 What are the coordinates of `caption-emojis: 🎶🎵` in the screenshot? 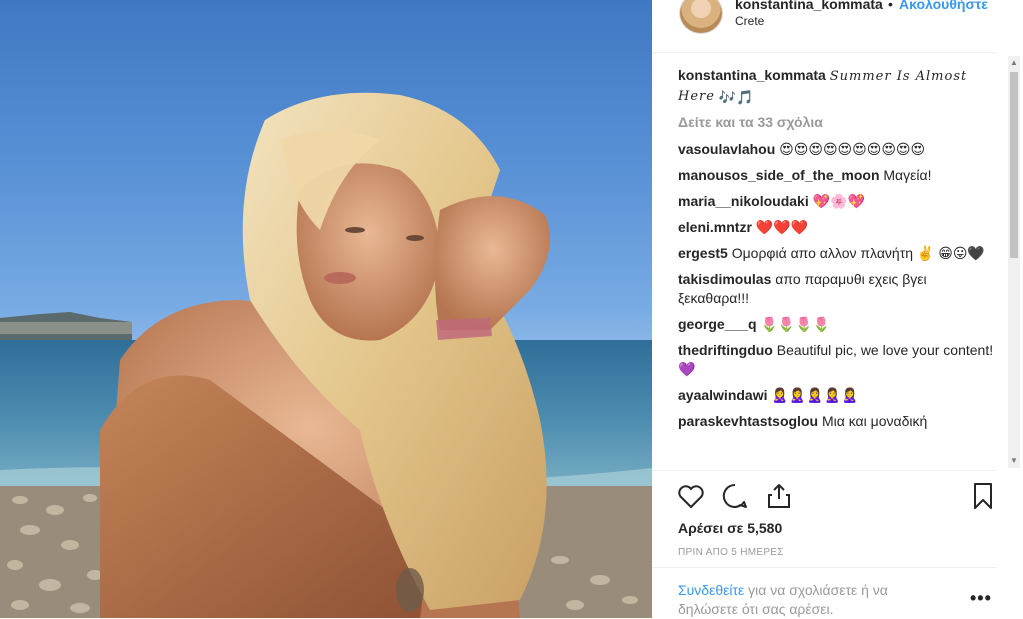 It's located at (736, 97).